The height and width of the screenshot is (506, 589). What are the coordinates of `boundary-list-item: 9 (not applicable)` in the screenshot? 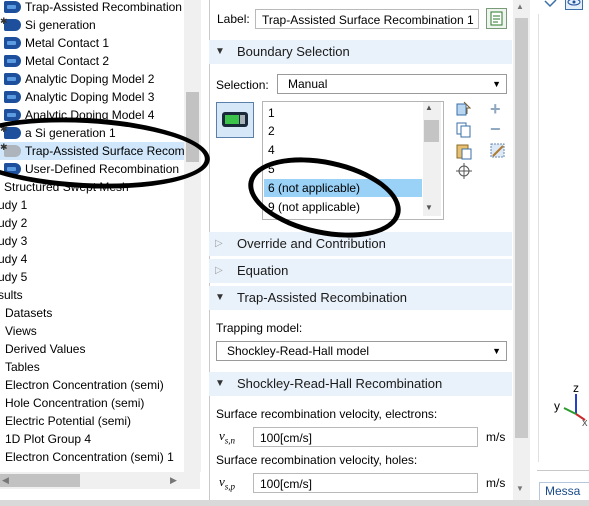 It's located at (314, 207).